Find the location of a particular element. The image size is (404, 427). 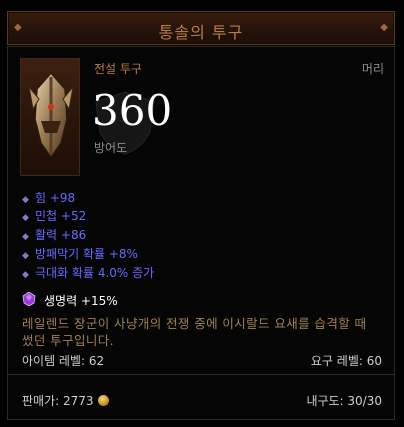

item-level: 아이템 레벨: 62 is located at coordinates (63, 361).